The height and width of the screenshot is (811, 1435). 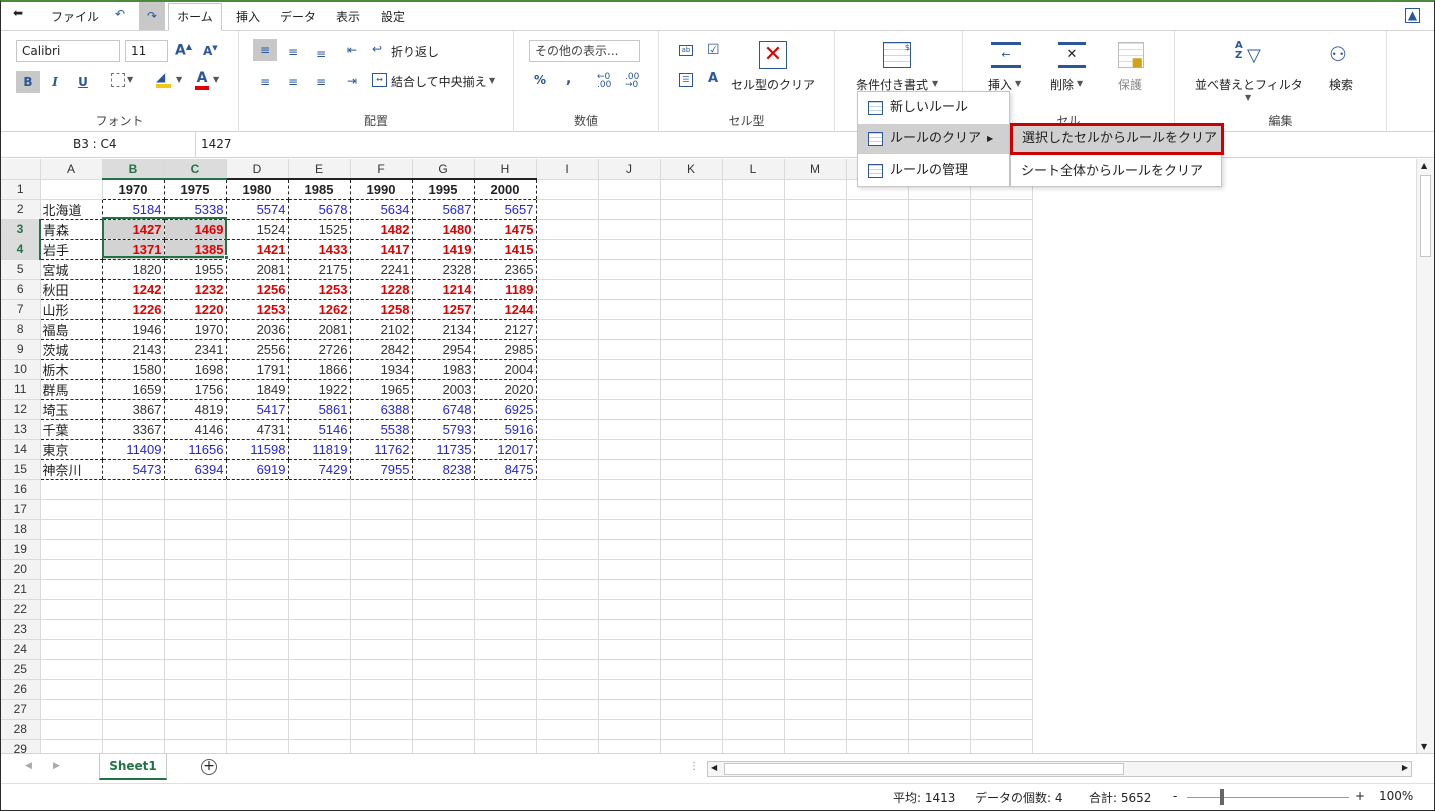 I want to click on cell: 1985, so click(x=319, y=189).